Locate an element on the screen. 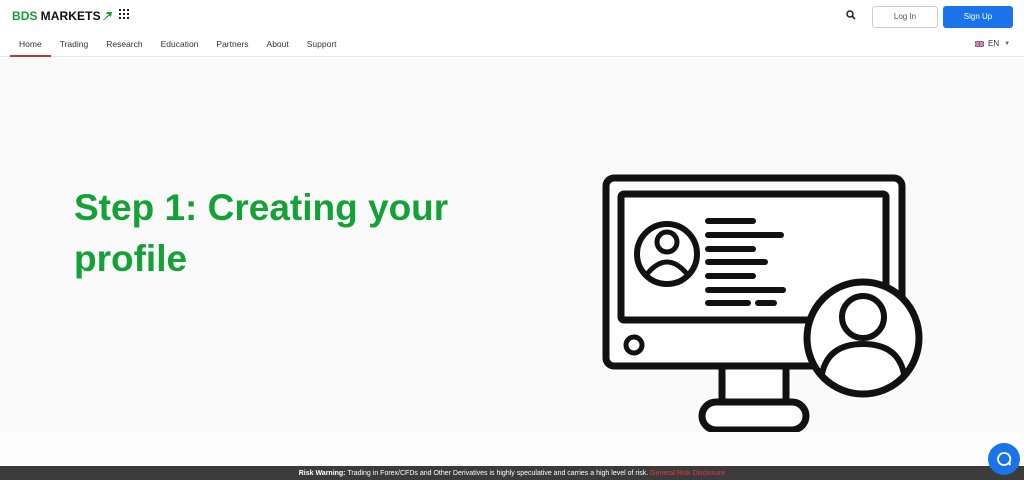  risk-warning-label: Risk Warning: is located at coordinates (322, 473).